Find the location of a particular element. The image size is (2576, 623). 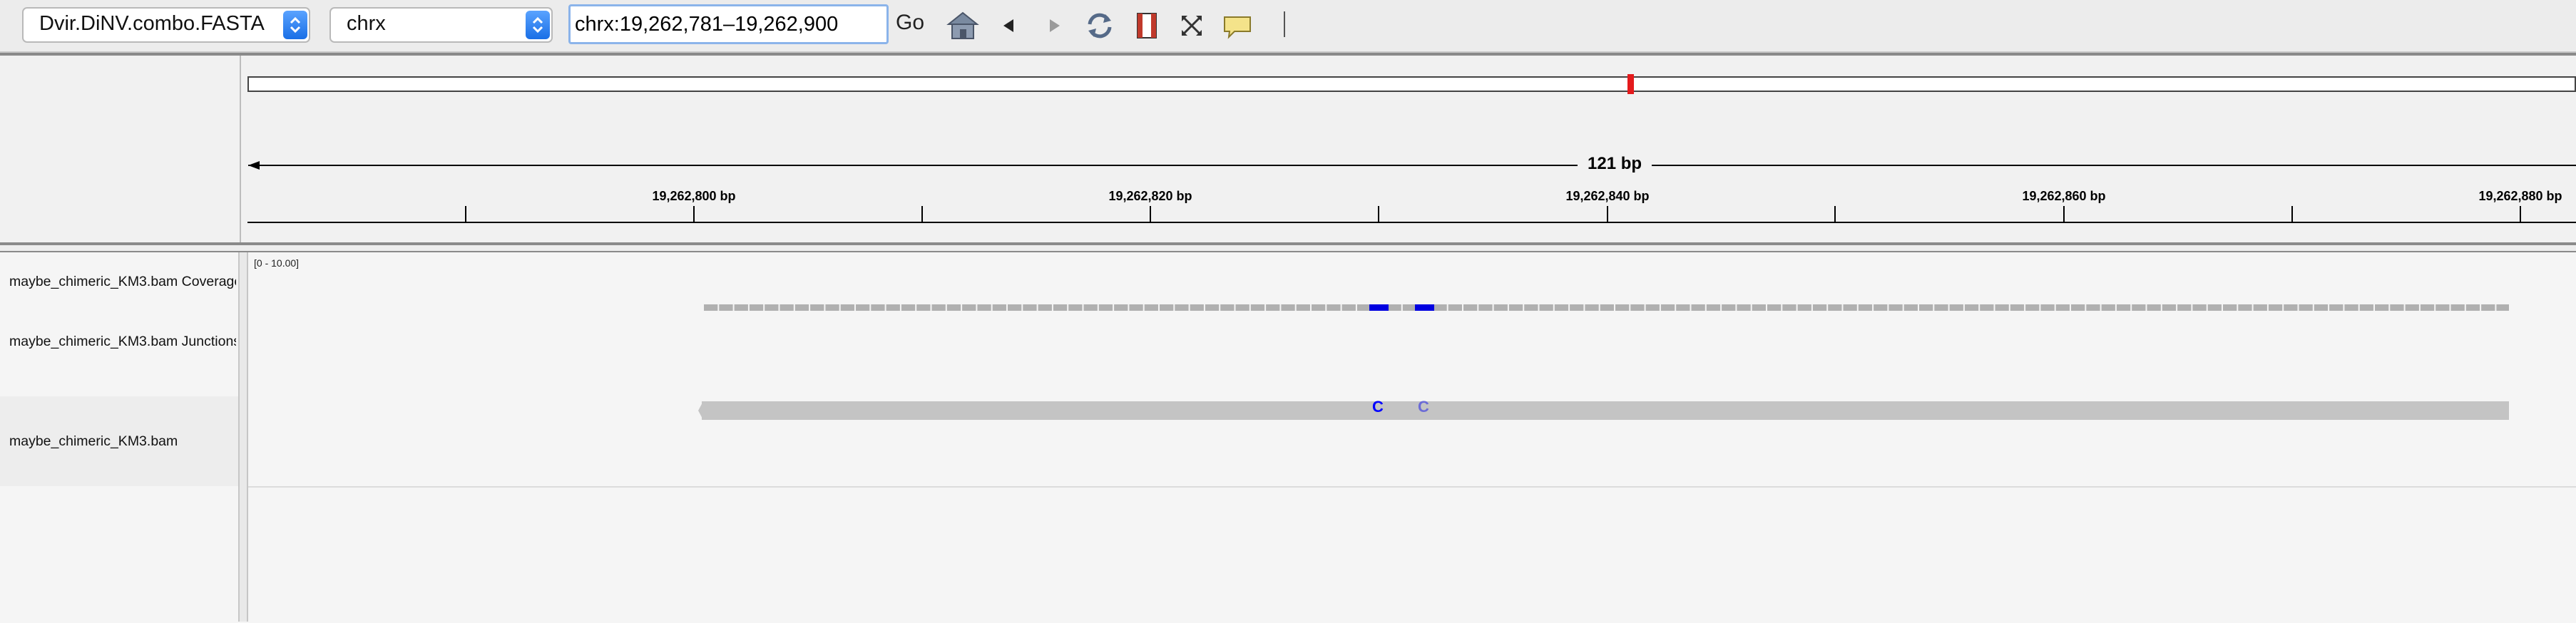

toolbar-divider is located at coordinates (1284, 24).